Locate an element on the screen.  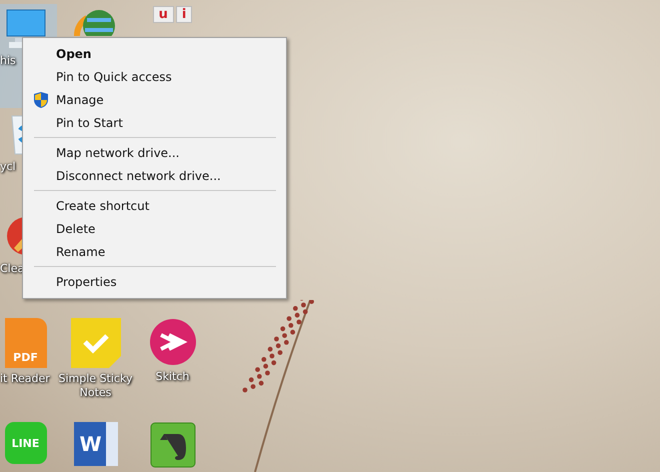
menu-item: Create shortcut is located at coordinates (154, 205).